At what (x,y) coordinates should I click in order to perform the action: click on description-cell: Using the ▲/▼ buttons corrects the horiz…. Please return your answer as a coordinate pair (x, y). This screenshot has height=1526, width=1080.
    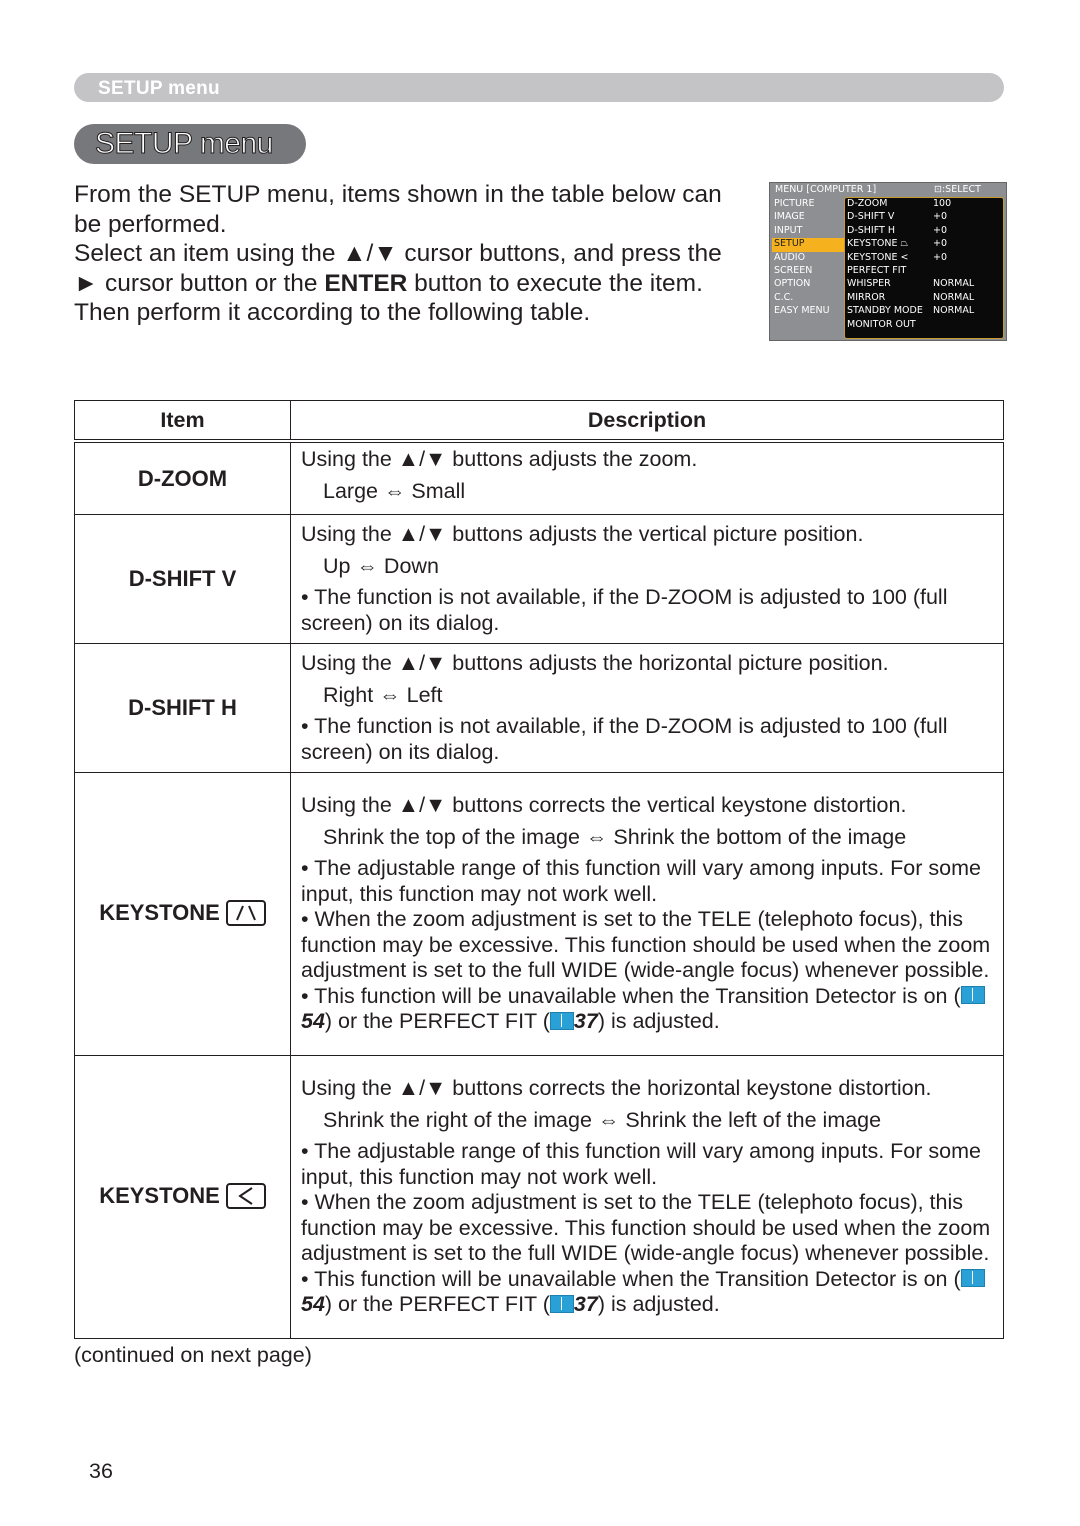
    Looking at the image, I should click on (647, 1197).